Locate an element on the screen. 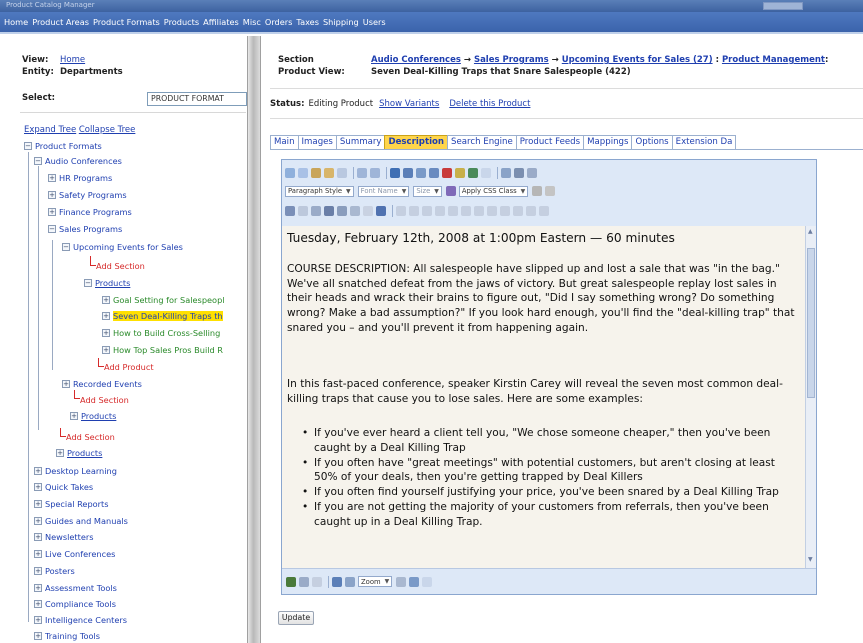 The image size is (863, 643). flash-icon is located at coordinates (447, 173).